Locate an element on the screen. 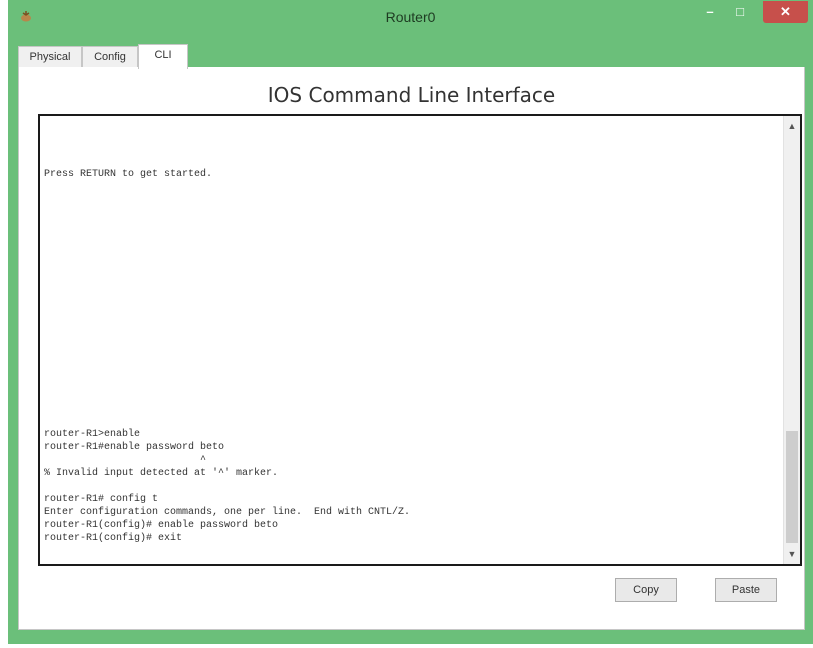 This screenshot has height=648, width=813. copy-button: Copy is located at coordinates (646, 590).